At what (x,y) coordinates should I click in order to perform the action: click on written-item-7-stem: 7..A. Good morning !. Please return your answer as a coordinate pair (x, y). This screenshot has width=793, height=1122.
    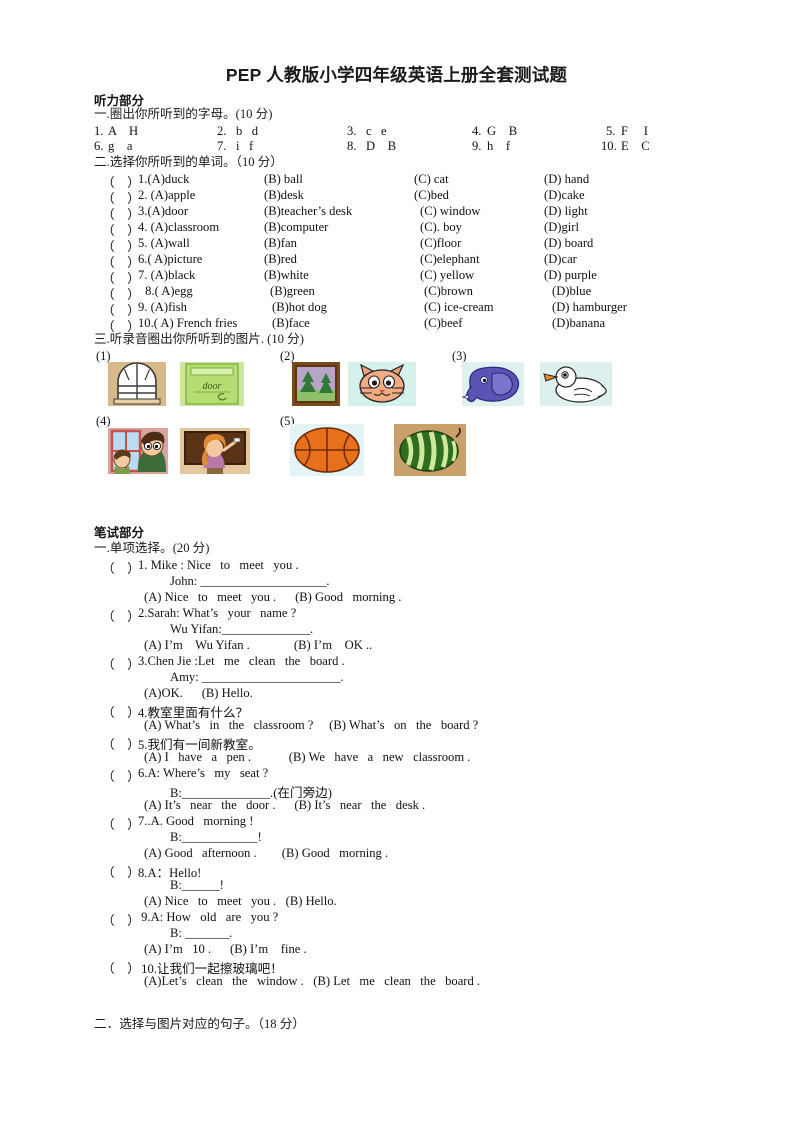
    Looking at the image, I should click on (196, 821).